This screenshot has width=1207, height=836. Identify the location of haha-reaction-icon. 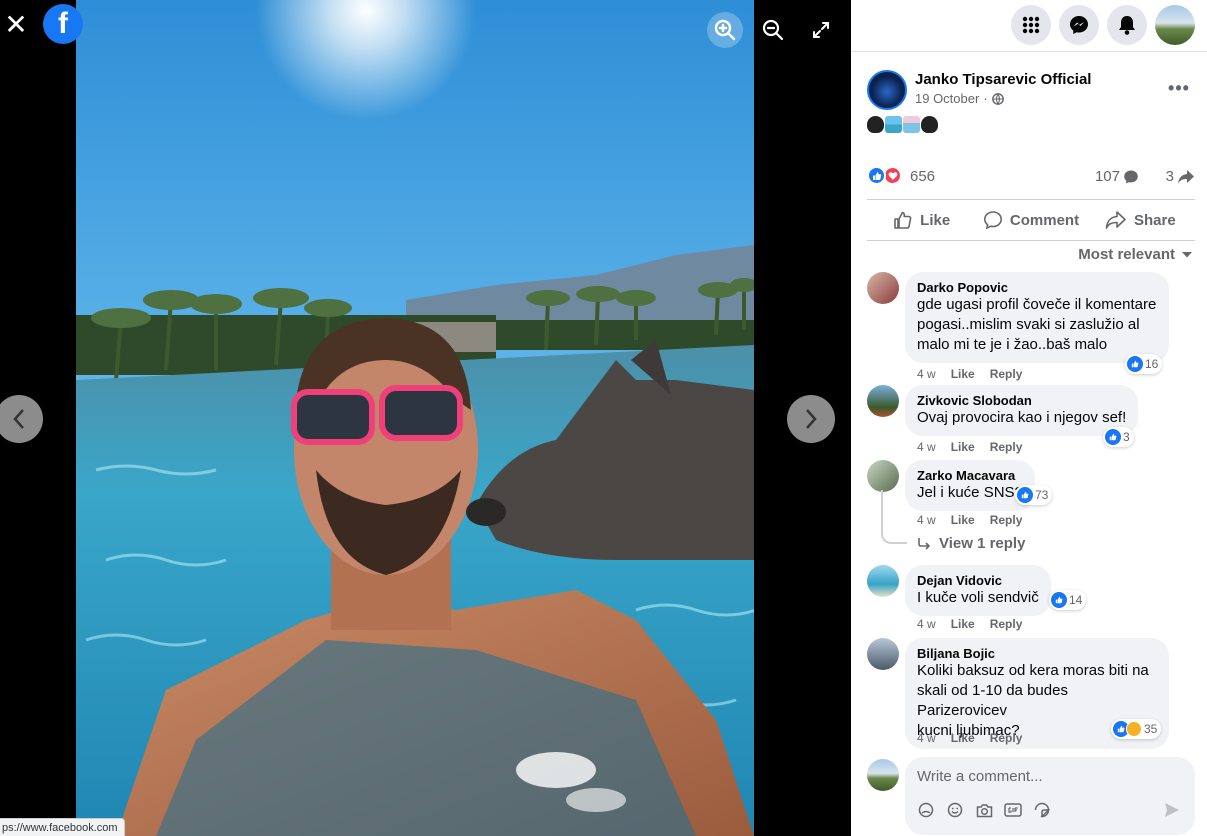
(1134, 729).